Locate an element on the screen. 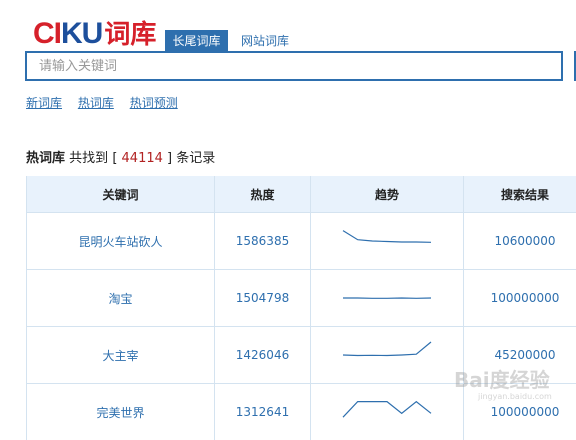 Image resolution: width=576 pixels, height=440 pixels. result-count: 44114 is located at coordinates (142, 158).